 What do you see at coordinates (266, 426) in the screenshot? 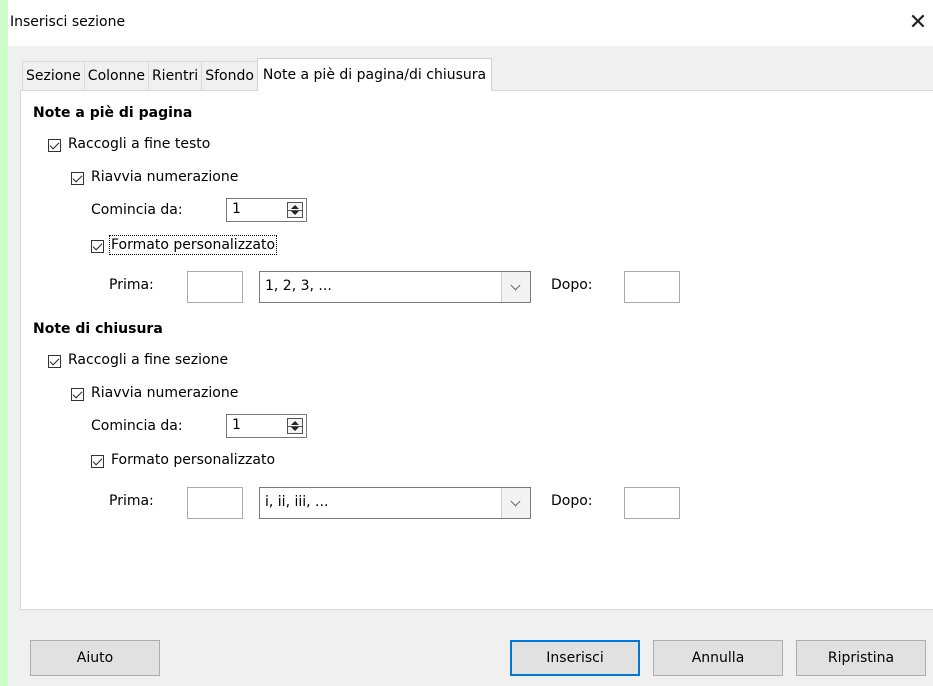
I see `endnotes-start-spinbox: 1` at bounding box center [266, 426].